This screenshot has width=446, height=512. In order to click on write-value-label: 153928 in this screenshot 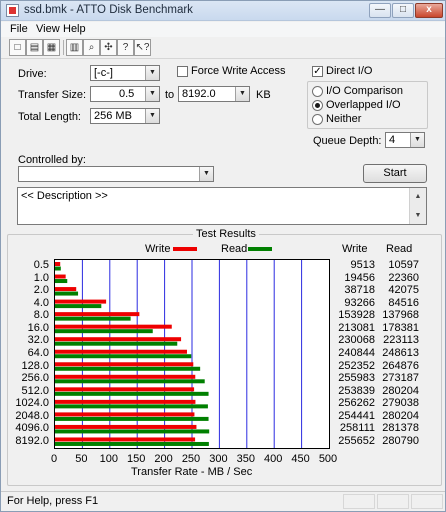, I will do `click(356, 315)`.